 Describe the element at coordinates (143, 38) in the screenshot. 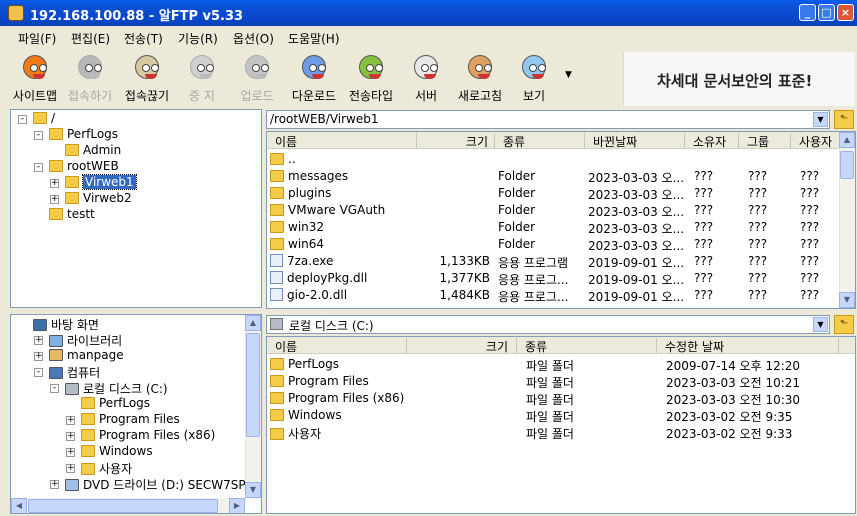

I see `menu-transfer: 전송(T)` at that location.